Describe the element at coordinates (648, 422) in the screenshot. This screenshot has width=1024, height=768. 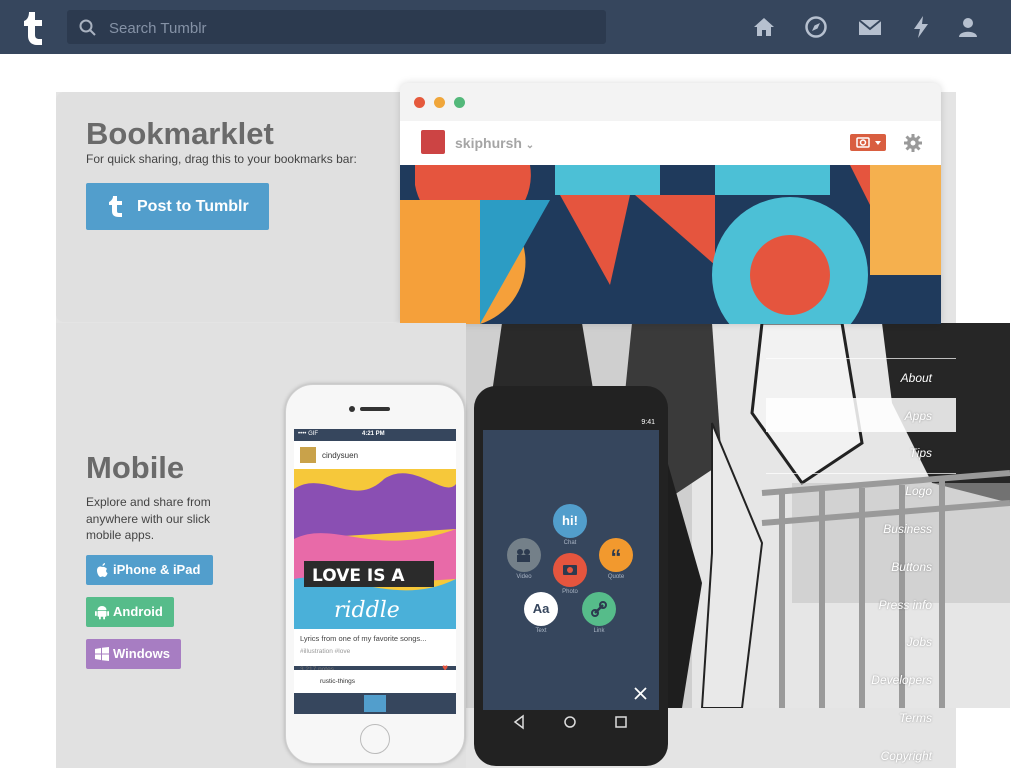
I see `android-time: 9:41` at that location.